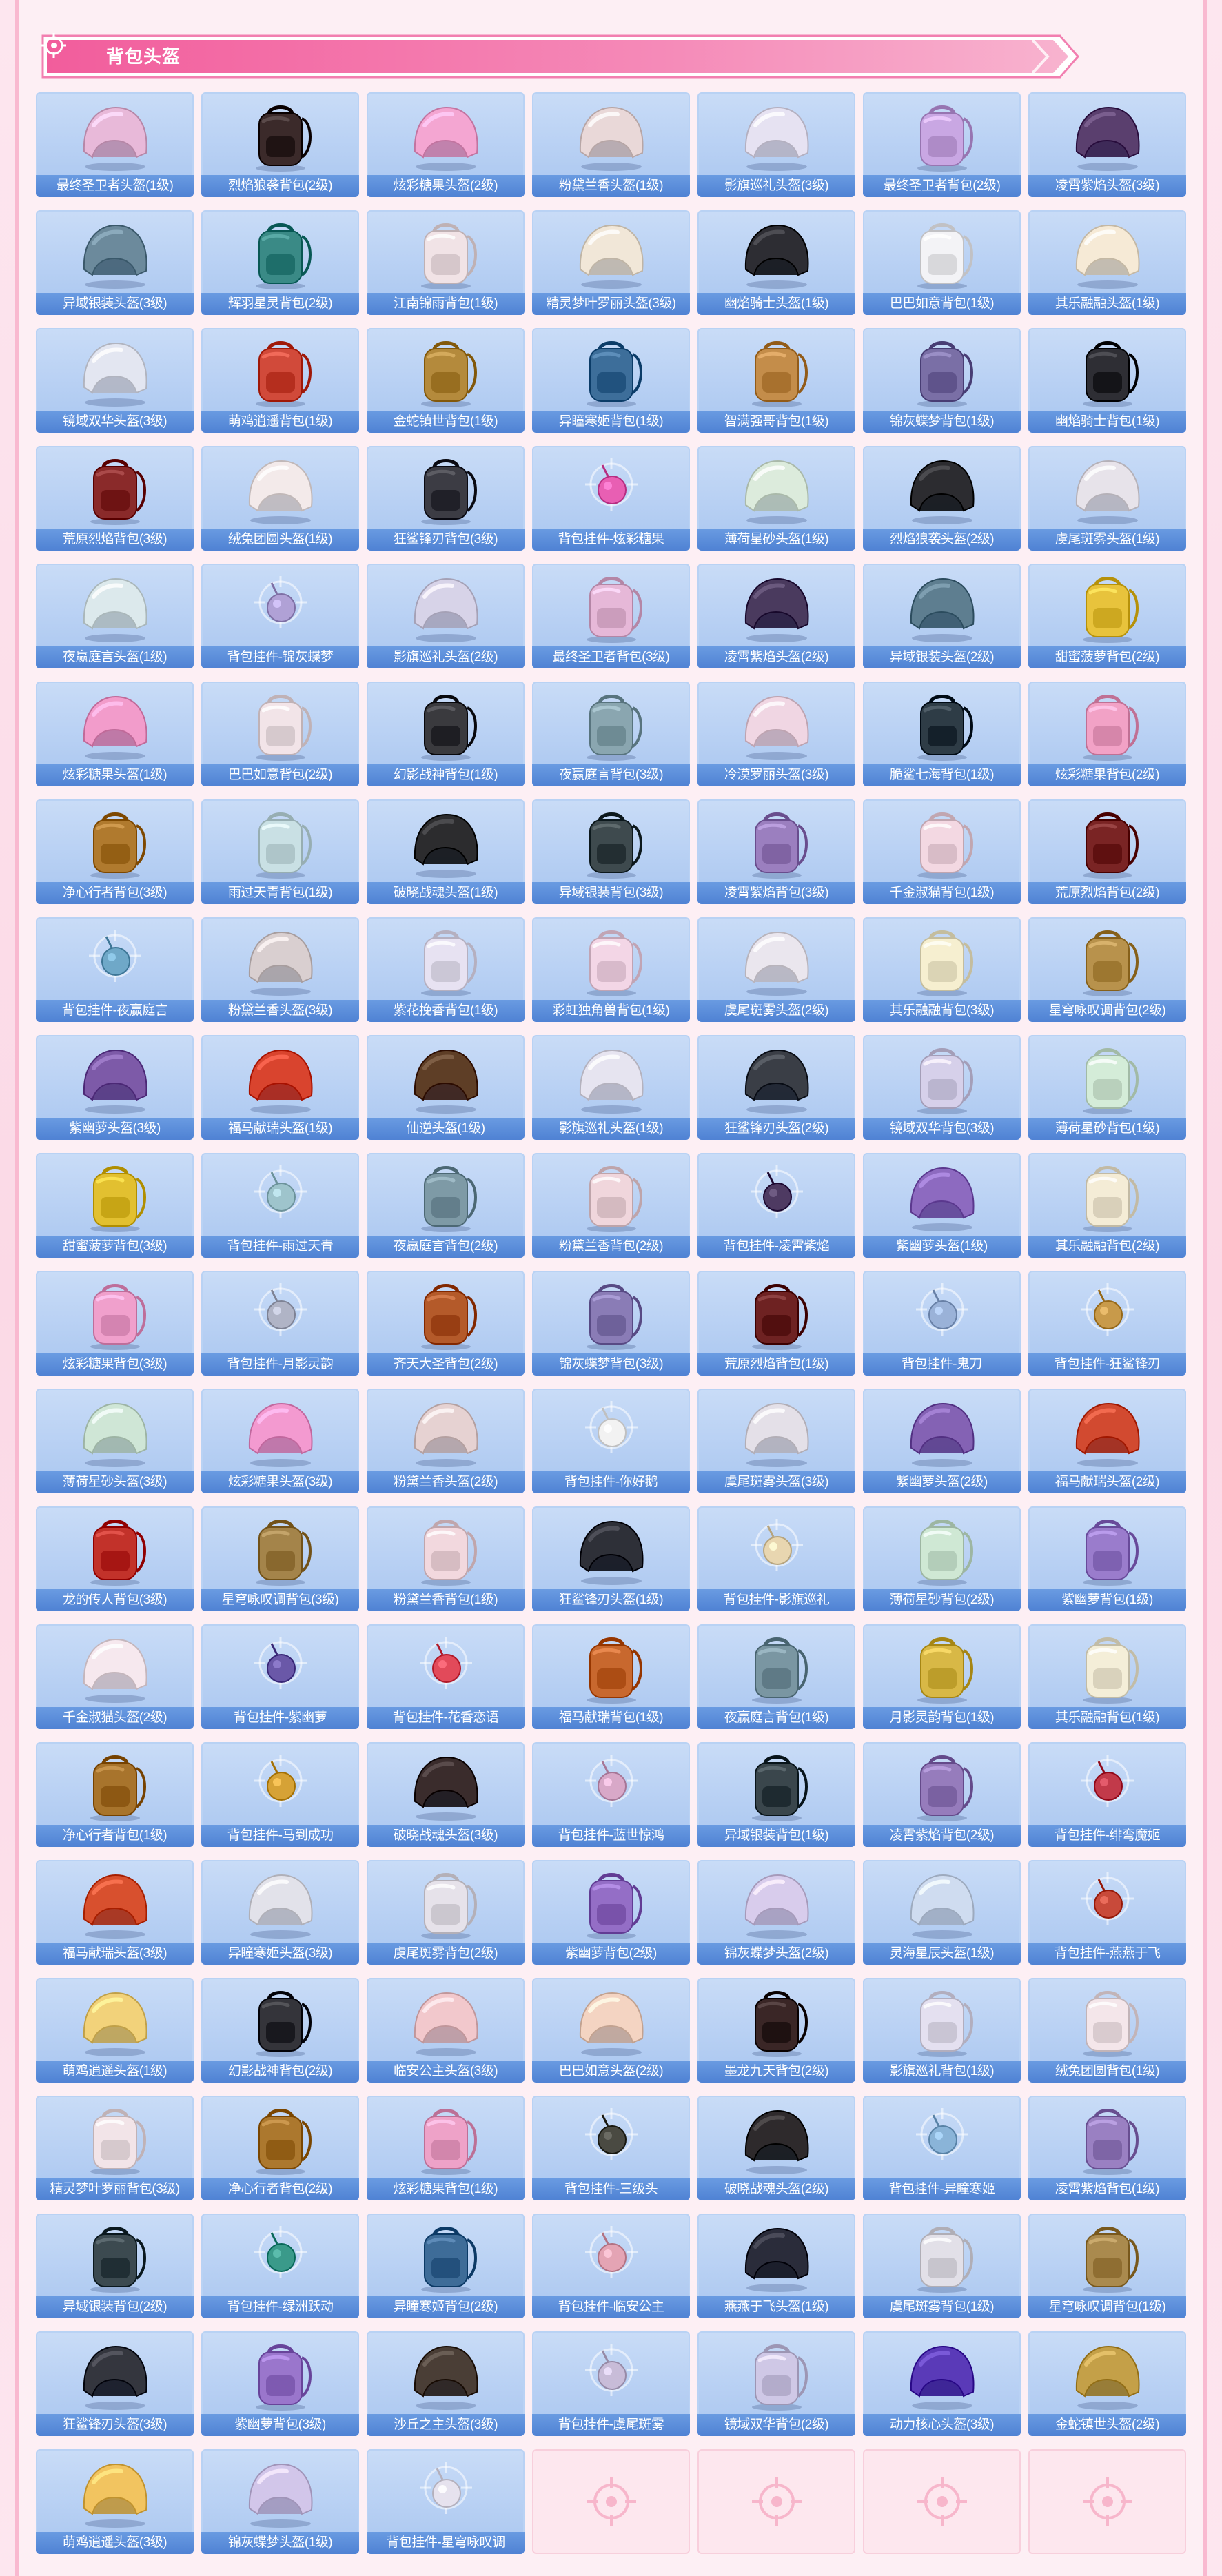  I want to click on item-card: 背包挂件-月影灵韵, so click(280, 1323).